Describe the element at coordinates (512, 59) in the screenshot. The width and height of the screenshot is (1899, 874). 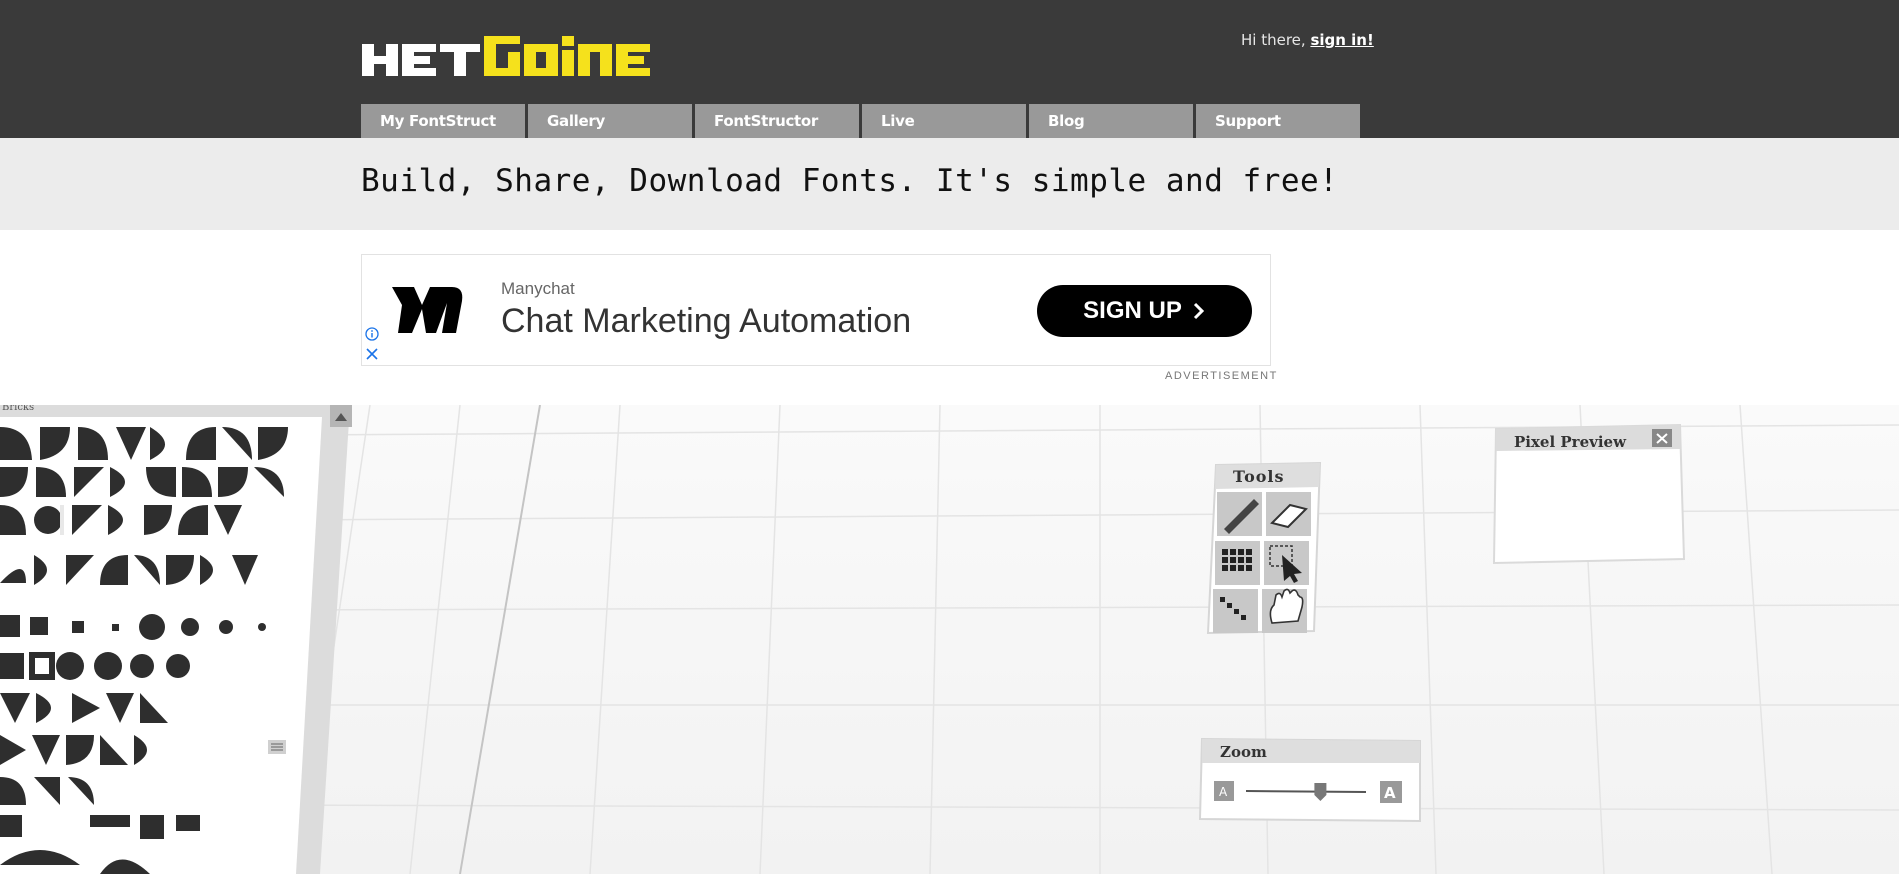
I see `fontstruct-logo` at that location.